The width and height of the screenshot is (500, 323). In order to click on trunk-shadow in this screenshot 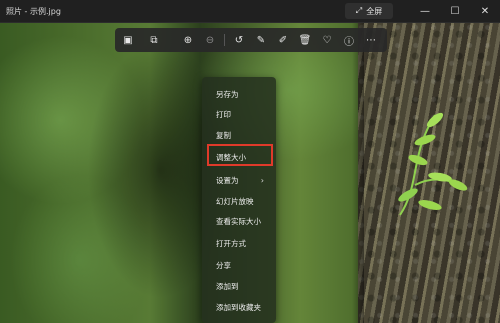, I will do `click(358, 172)`.